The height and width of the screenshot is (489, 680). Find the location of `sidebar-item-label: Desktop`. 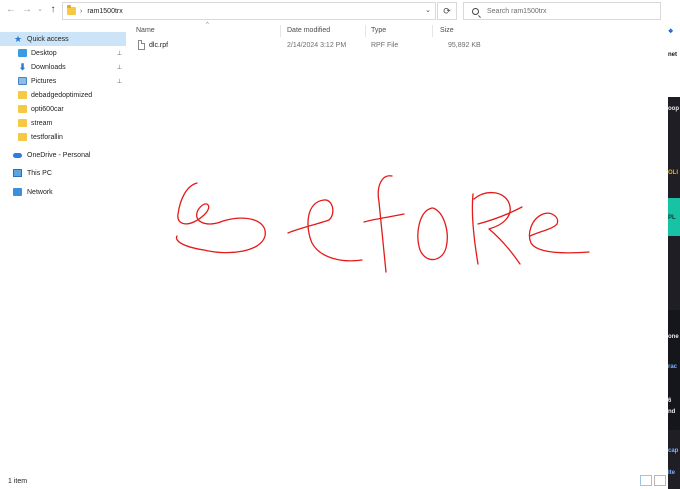

sidebar-item-label: Desktop is located at coordinates (44, 53).